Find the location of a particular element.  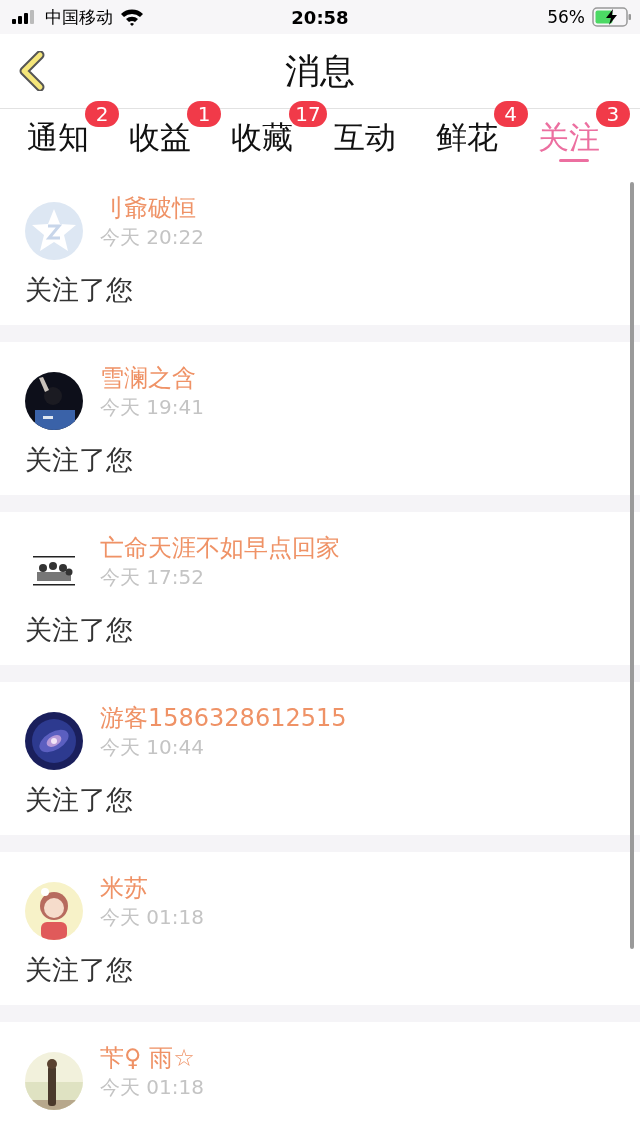

tab: 互动 is located at coordinates (364, 137).